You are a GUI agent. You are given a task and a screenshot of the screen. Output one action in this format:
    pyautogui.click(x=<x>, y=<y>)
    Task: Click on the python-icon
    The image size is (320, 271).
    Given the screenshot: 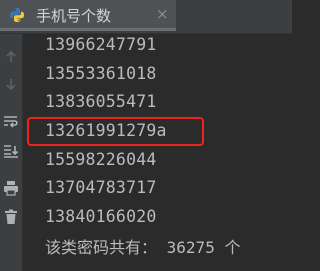 What is the action you would take?
    pyautogui.click(x=17, y=15)
    